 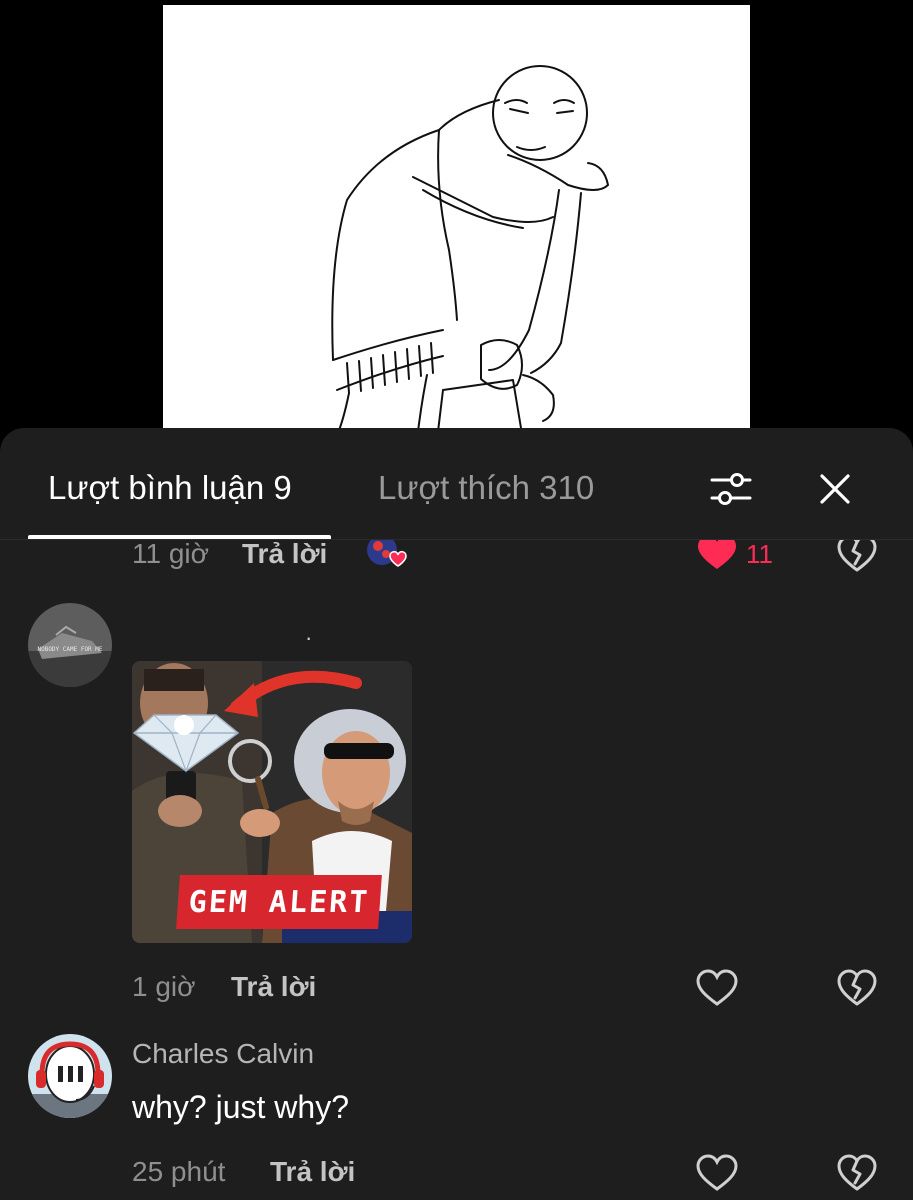 I want to click on comment-timestamp: 1 giờ, so click(x=164, y=986).